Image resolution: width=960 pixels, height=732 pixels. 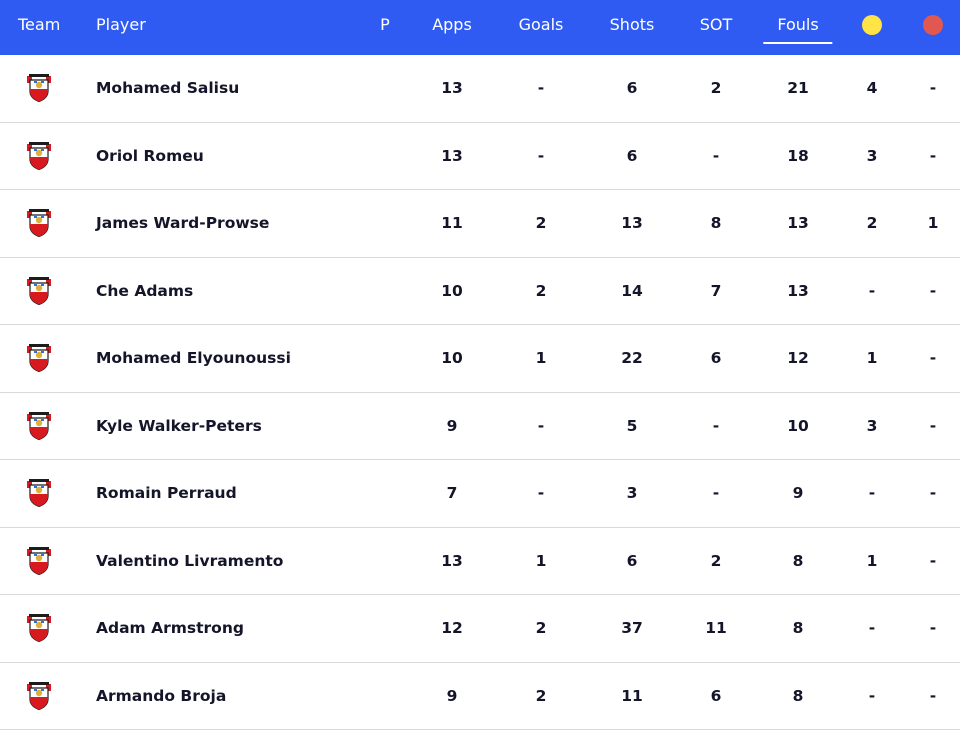 What do you see at coordinates (179, 426) in the screenshot?
I see `player-name-link: Kyle Walker-Peters` at bounding box center [179, 426].